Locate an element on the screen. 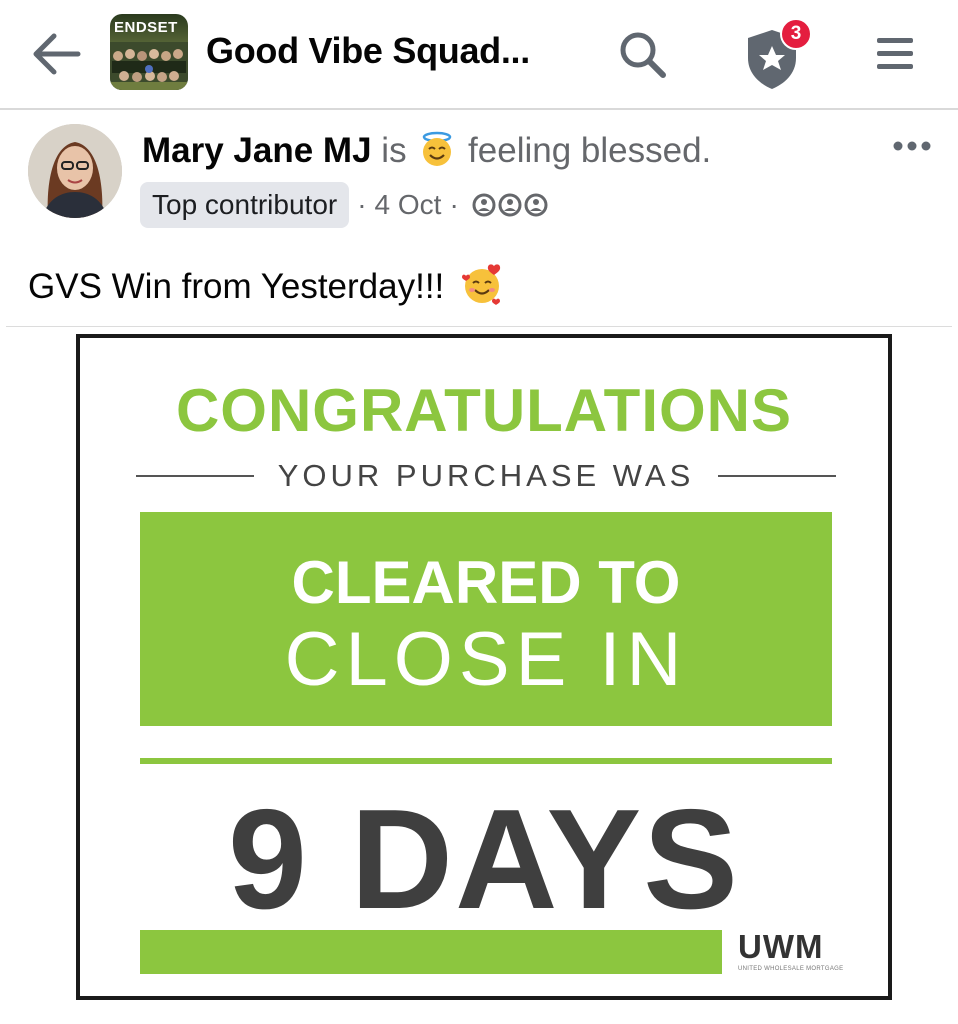  post-meta-line: Top contributor · 4 Oct · is located at coordinates (344, 205).